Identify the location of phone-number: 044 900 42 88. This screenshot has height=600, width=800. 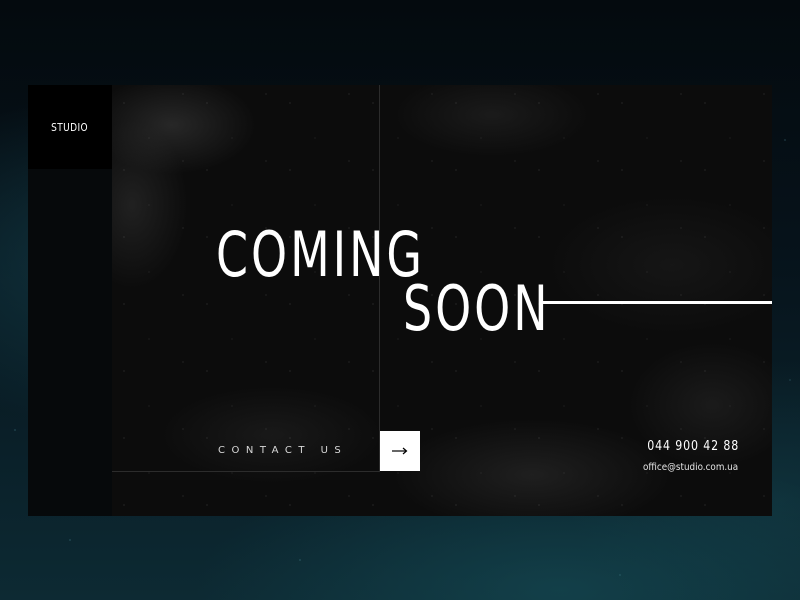
(693, 446).